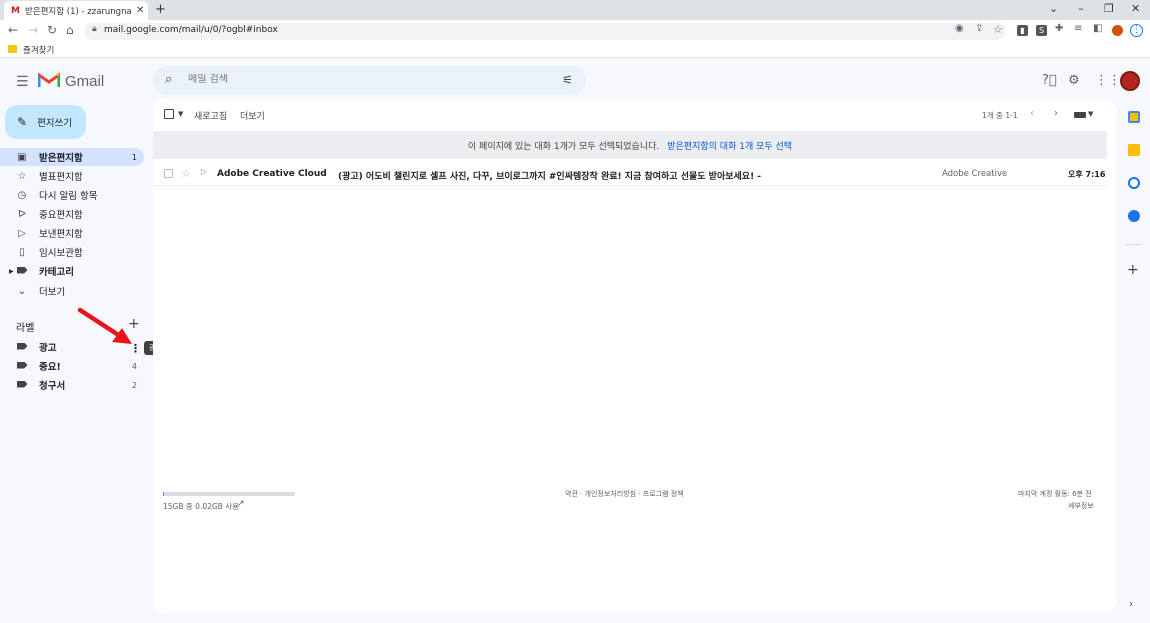  Describe the element at coordinates (72, 291) in the screenshot. I see `sidebar-item-more: ⌄ 더보기` at that location.